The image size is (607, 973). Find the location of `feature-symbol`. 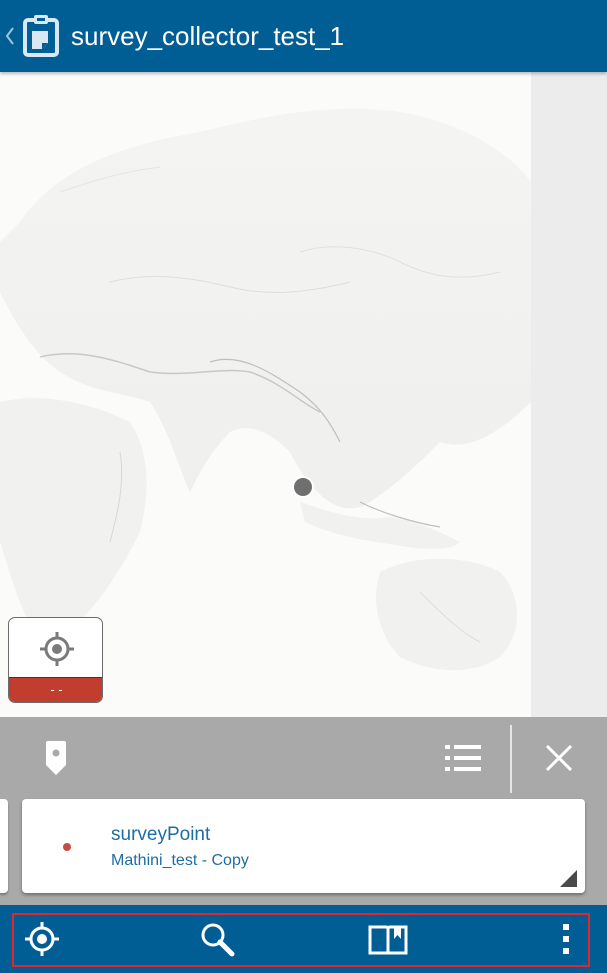

feature-symbol is located at coordinates (67, 847).